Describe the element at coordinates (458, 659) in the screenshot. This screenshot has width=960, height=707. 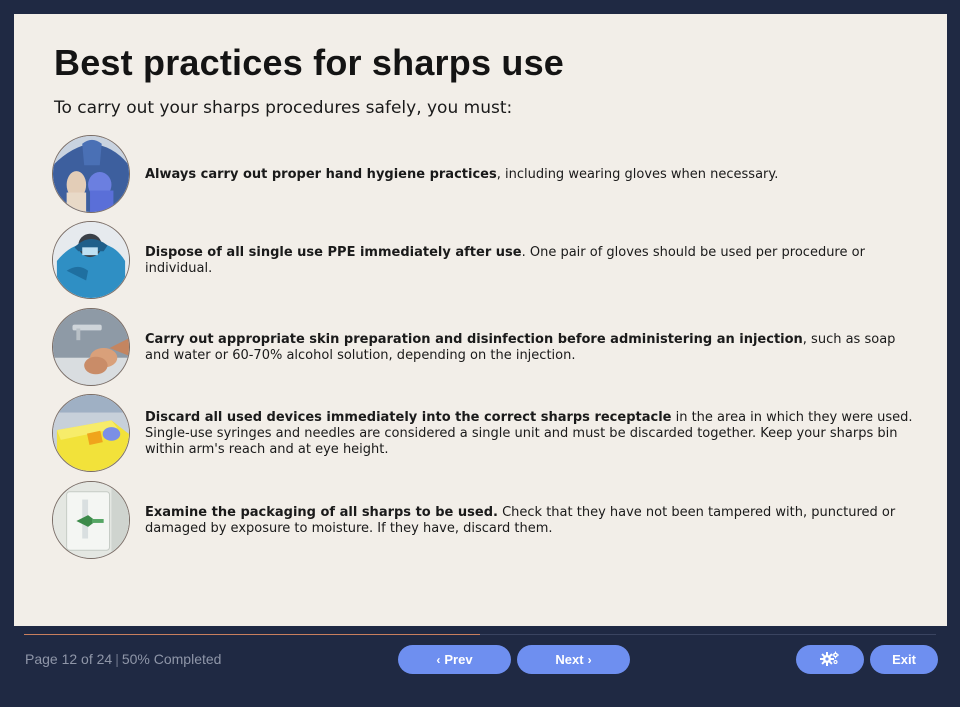
I see `prev-button-label: Prev` at that location.